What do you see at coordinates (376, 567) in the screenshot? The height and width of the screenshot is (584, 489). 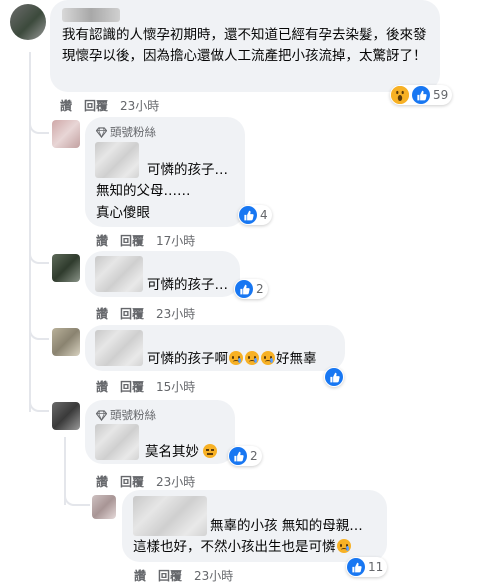 I see `reaction-count: 11` at bounding box center [376, 567].